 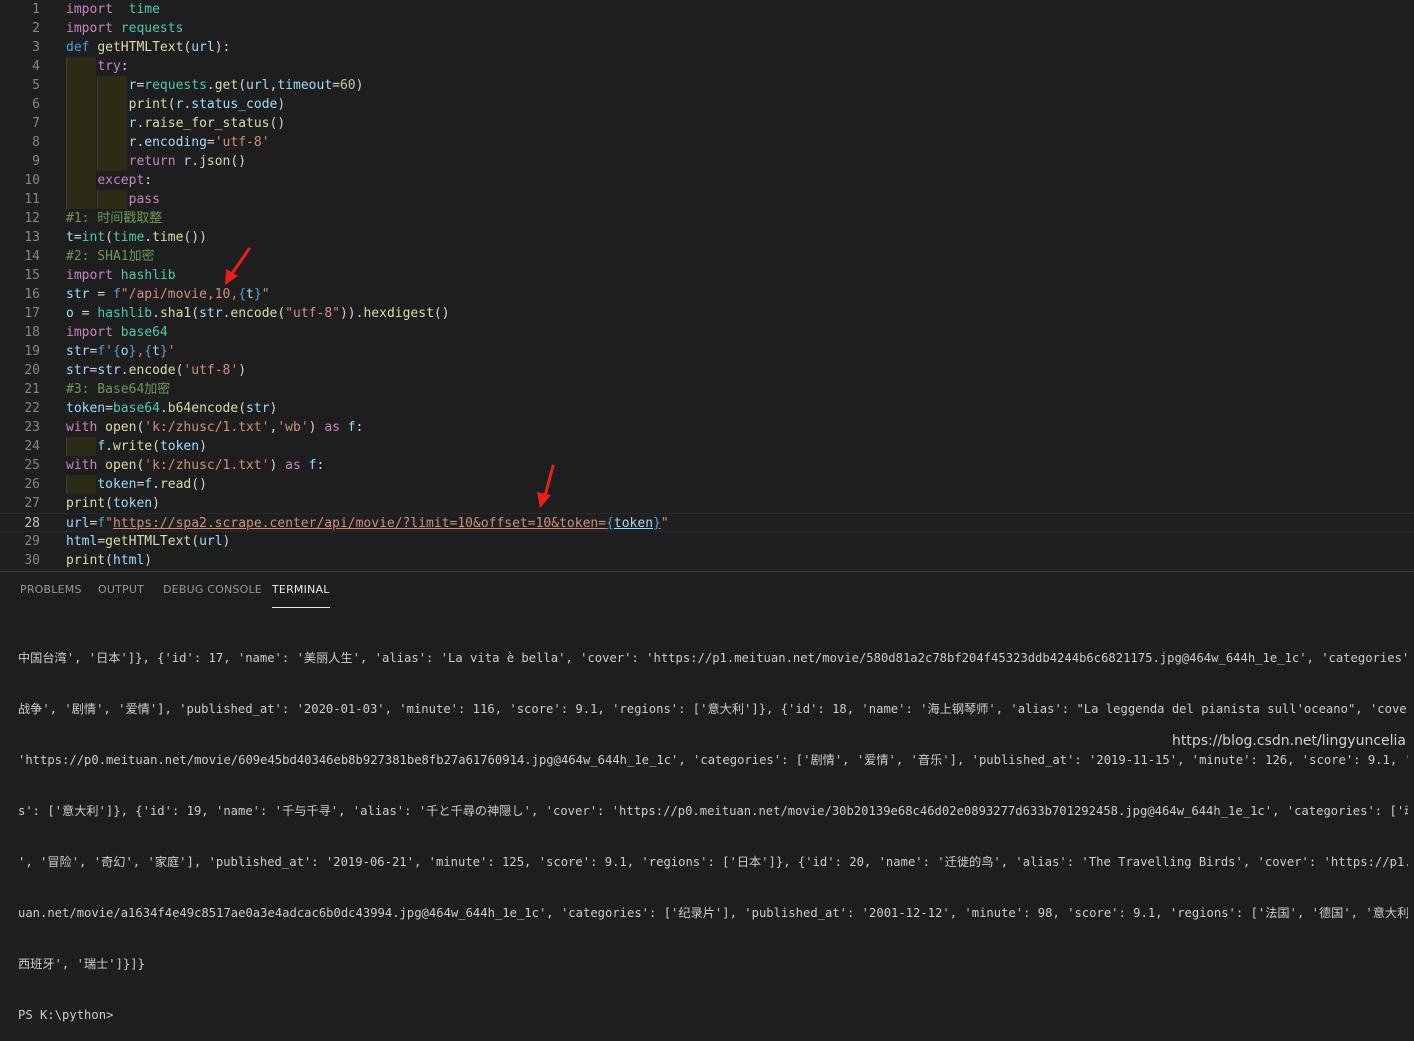 What do you see at coordinates (121, 351) in the screenshot?
I see `code-text: str=f'{o},{t}'` at bounding box center [121, 351].